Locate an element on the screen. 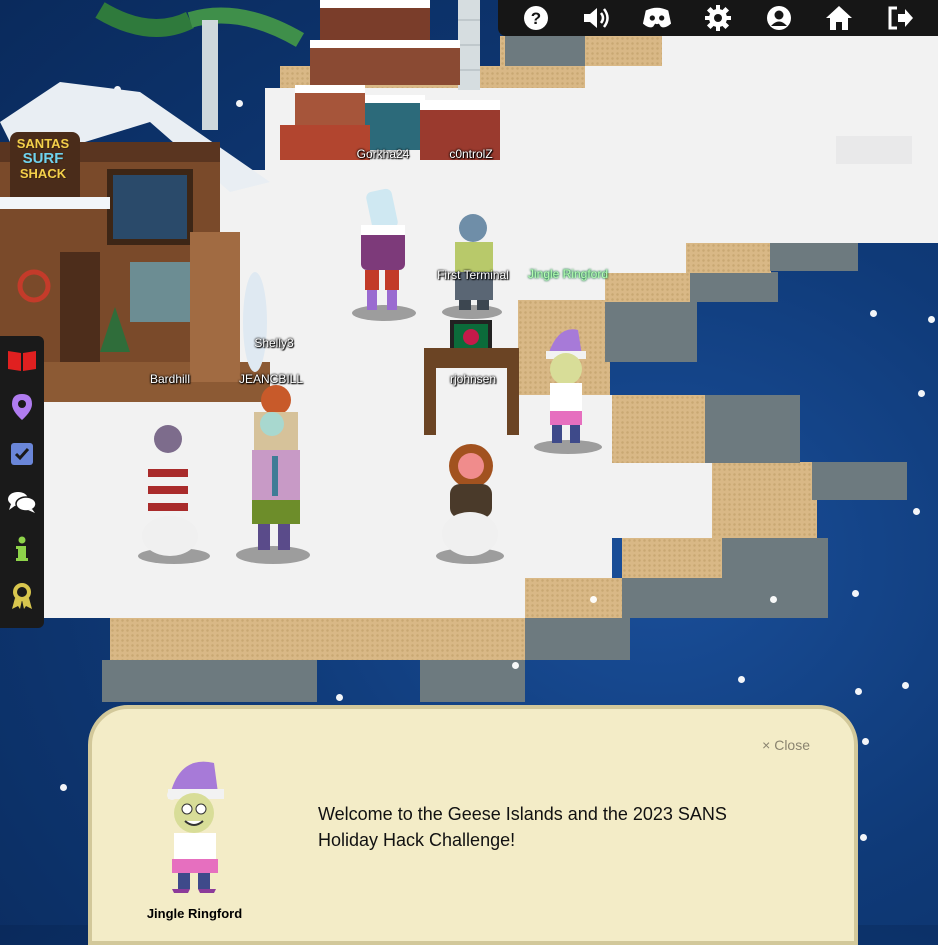 The height and width of the screenshot is (945, 938). player-name-tag: Bardhill is located at coordinates (170, 379).